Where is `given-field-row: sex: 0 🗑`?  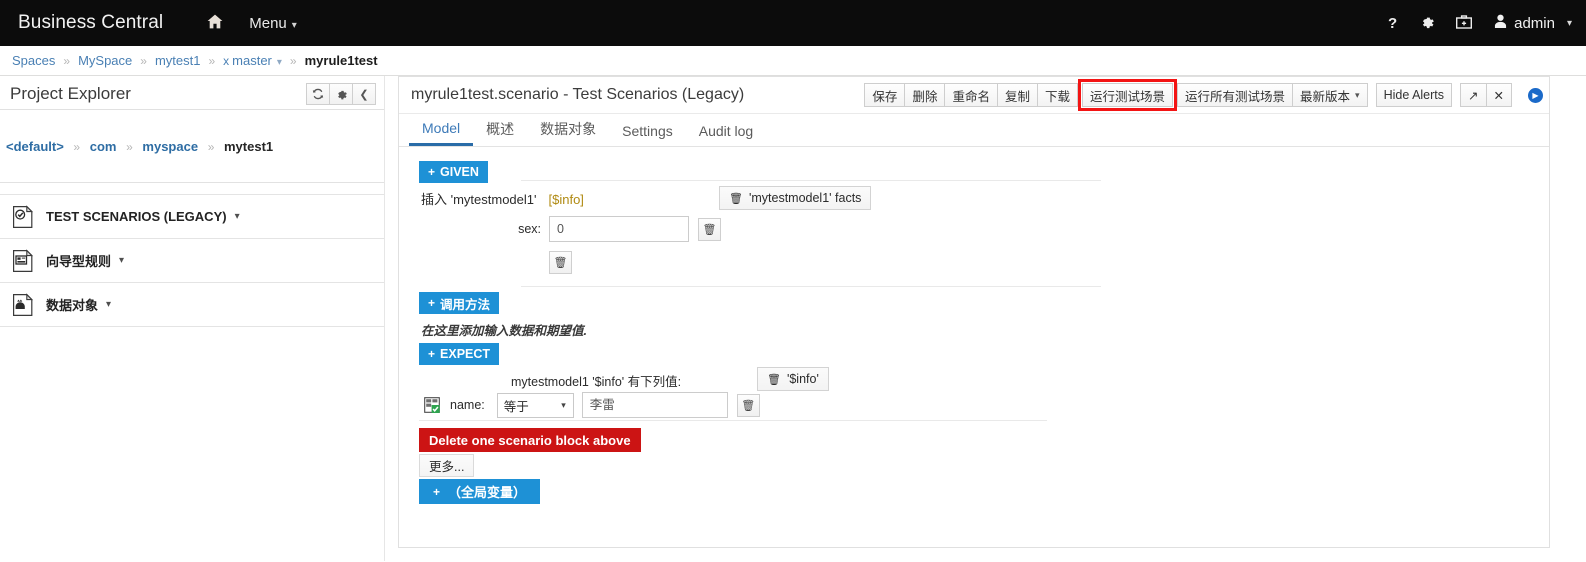
given-field-row: sex: 0 🗑 is located at coordinates (984, 229).